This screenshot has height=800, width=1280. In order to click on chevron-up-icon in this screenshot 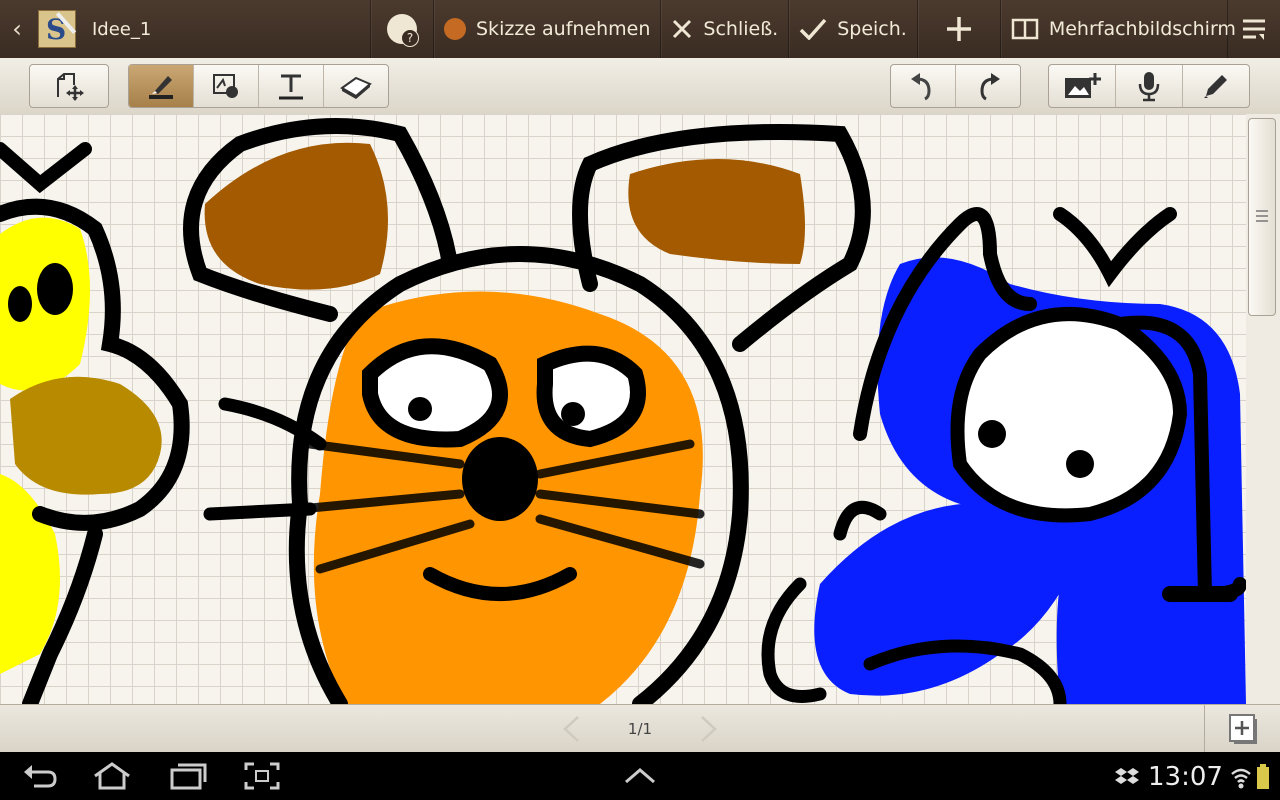, I will do `click(640, 776)`.